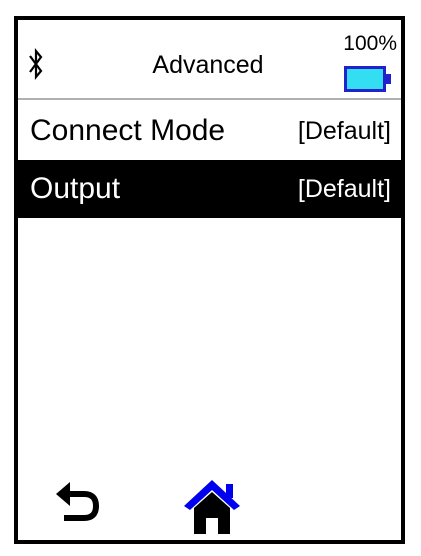  Describe the element at coordinates (36, 64) in the screenshot. I see `bluetooth-icon` at that location.